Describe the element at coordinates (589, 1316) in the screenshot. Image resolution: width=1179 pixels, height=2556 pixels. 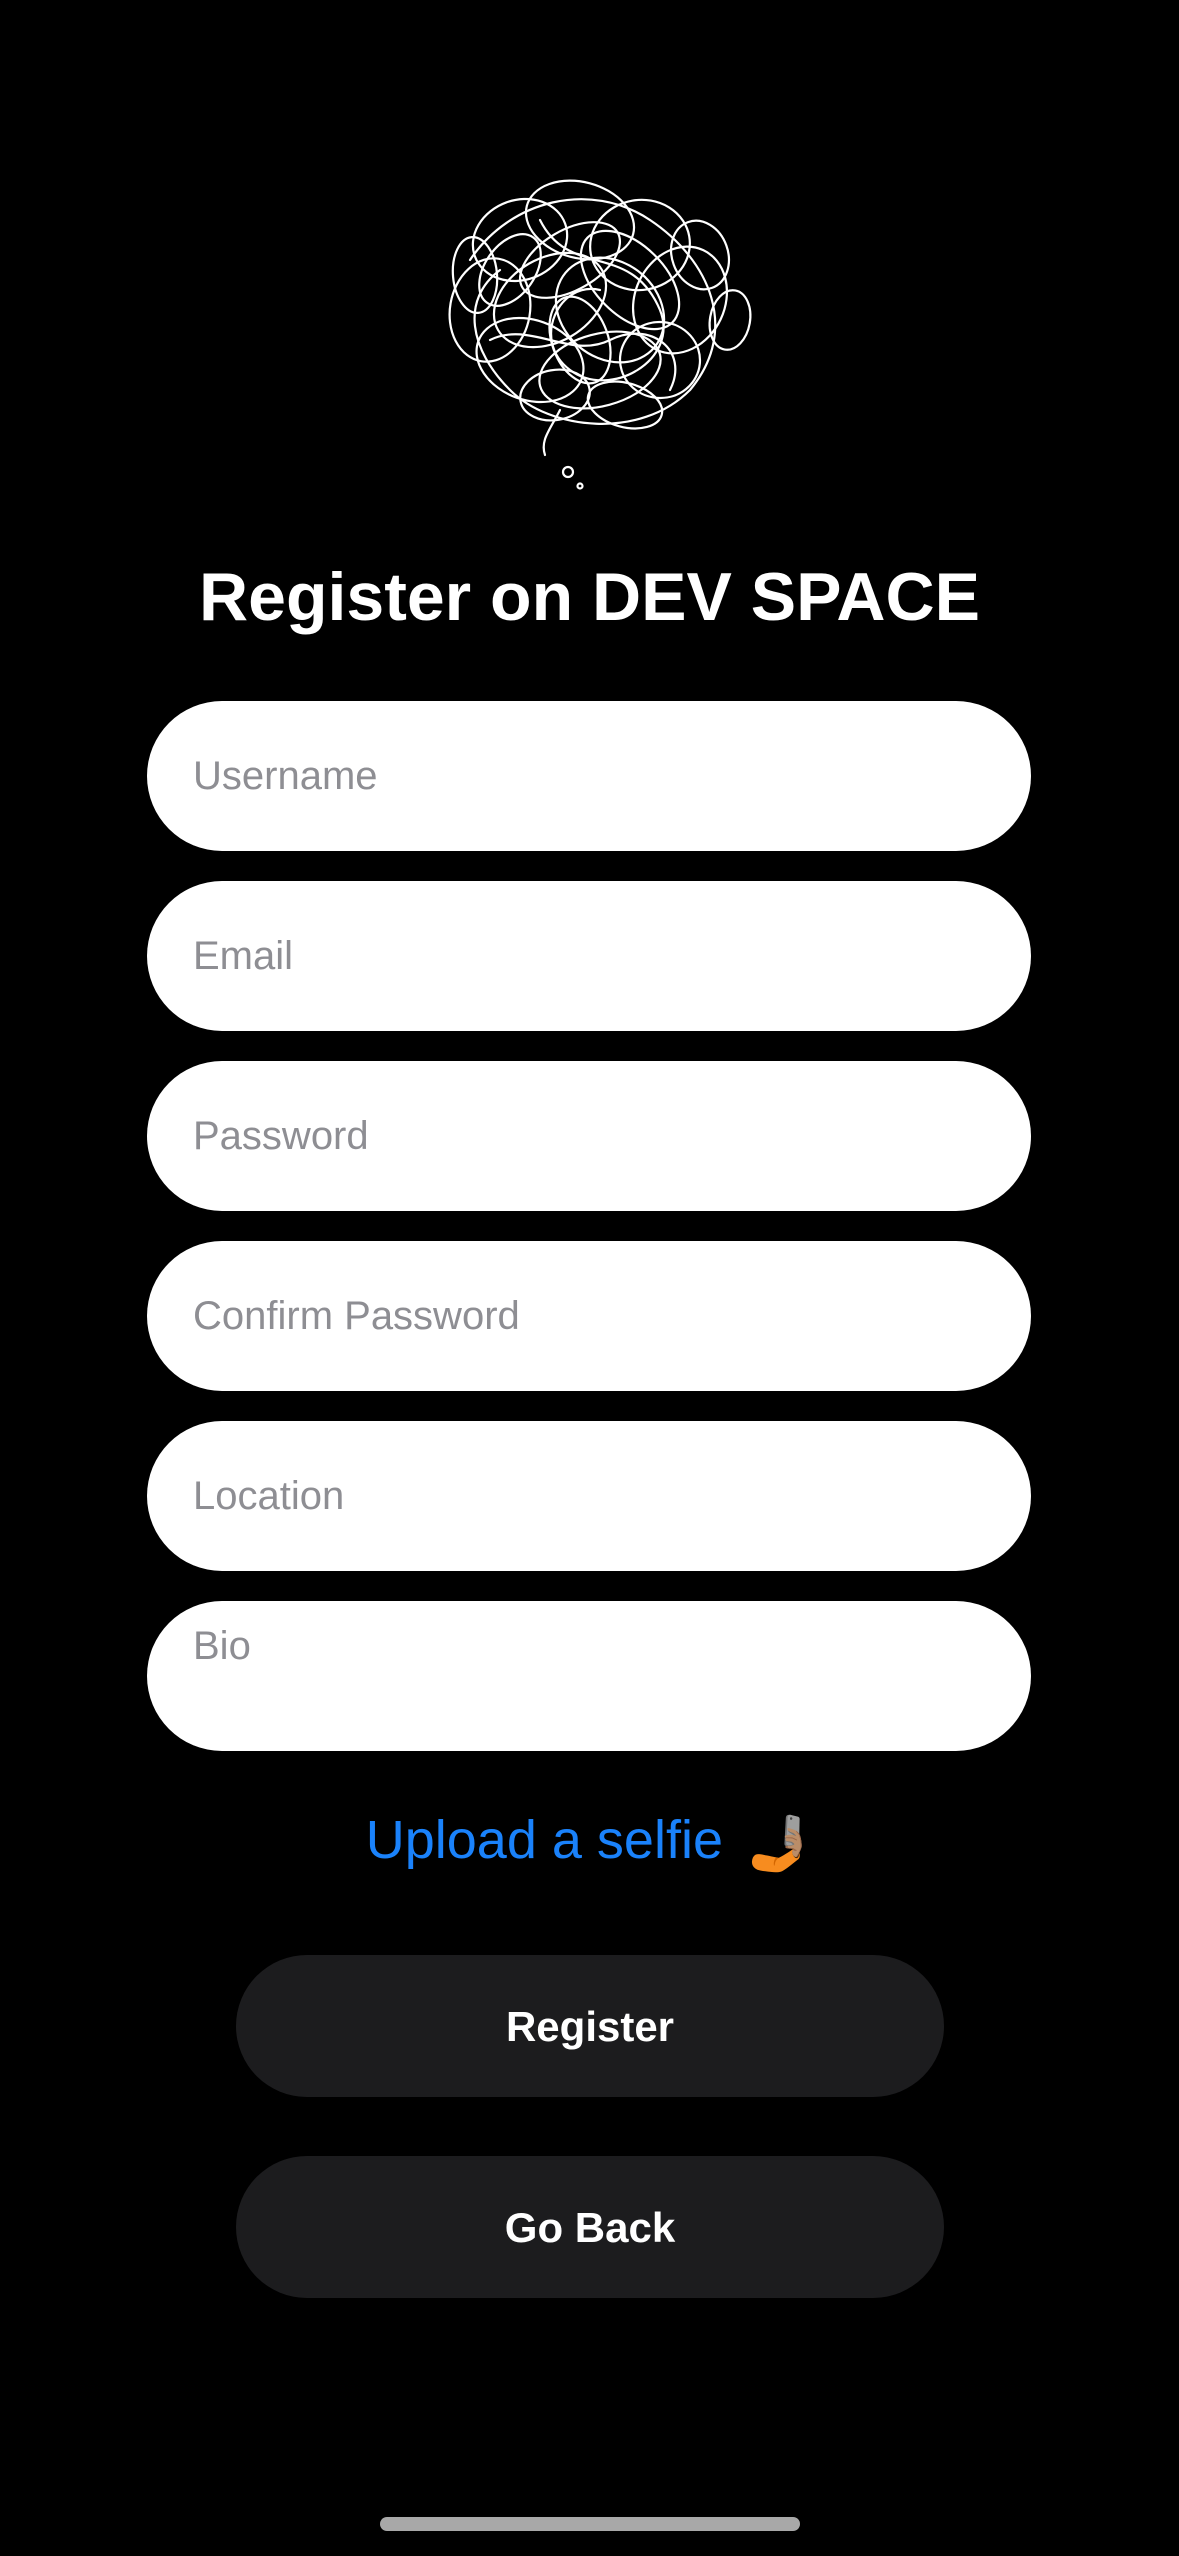
I see `confirm-password-input` at that location.